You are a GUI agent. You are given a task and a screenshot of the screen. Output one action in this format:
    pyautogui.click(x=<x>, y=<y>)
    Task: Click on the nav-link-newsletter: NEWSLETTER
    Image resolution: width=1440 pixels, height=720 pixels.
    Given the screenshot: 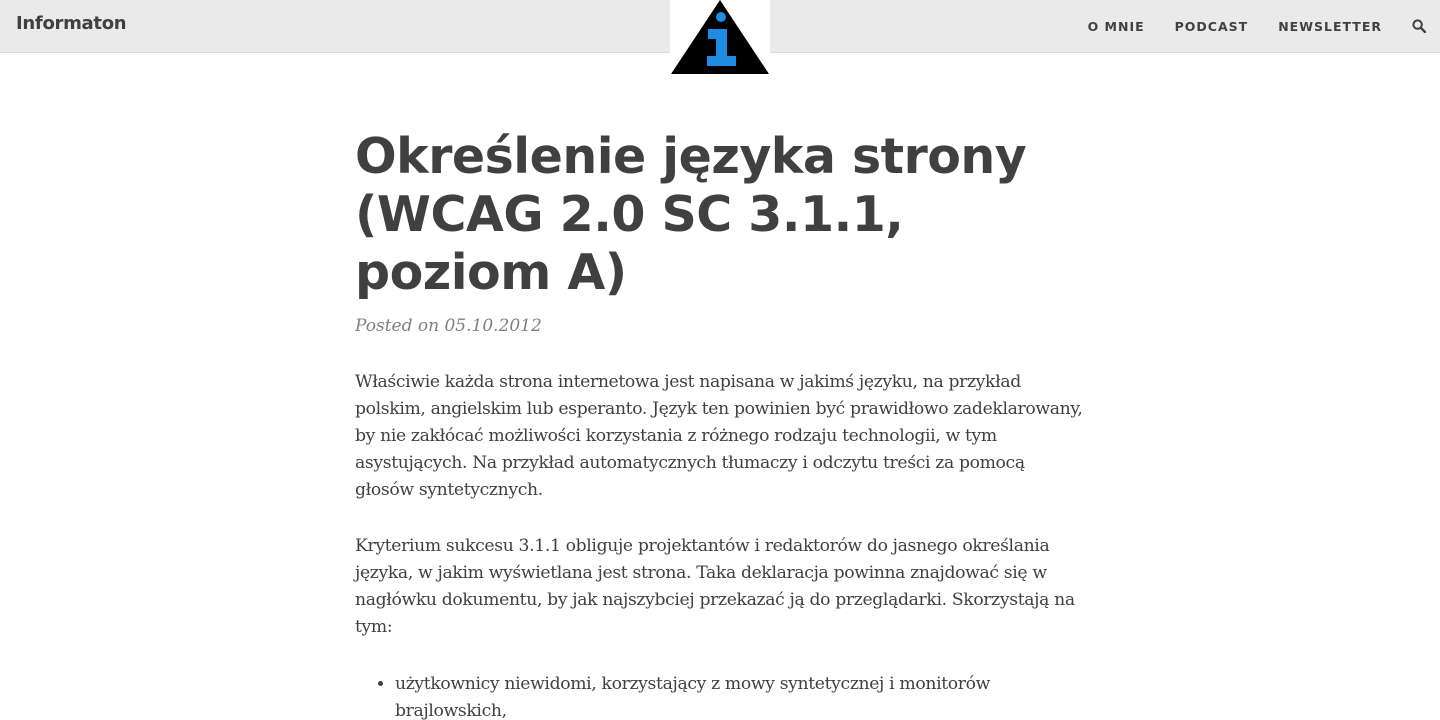 What is the action you would take?
    pyautogui.click(x=1330, y=26)
    